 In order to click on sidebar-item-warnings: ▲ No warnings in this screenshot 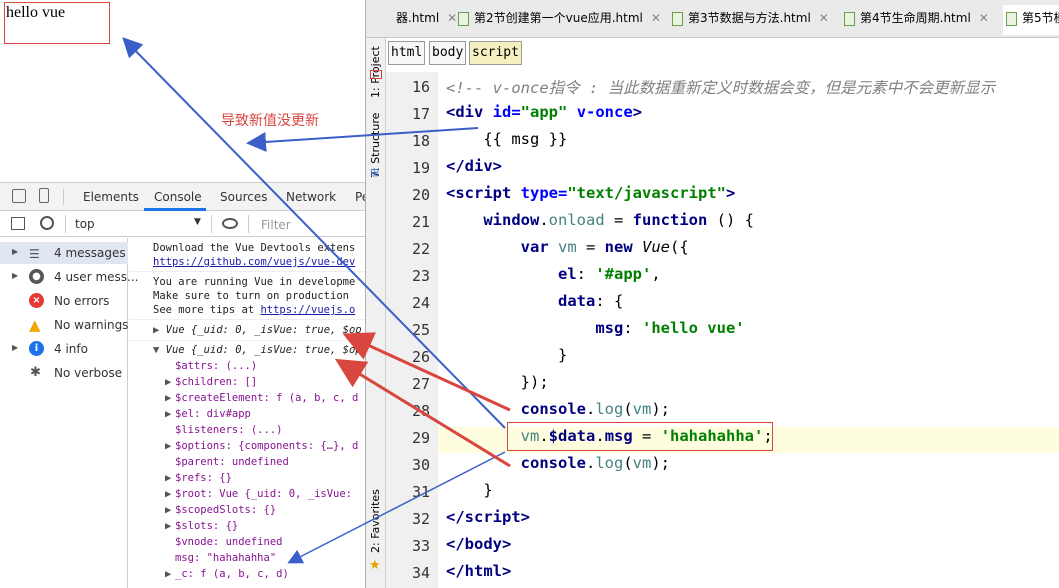, I will do `click(64, 325)`.